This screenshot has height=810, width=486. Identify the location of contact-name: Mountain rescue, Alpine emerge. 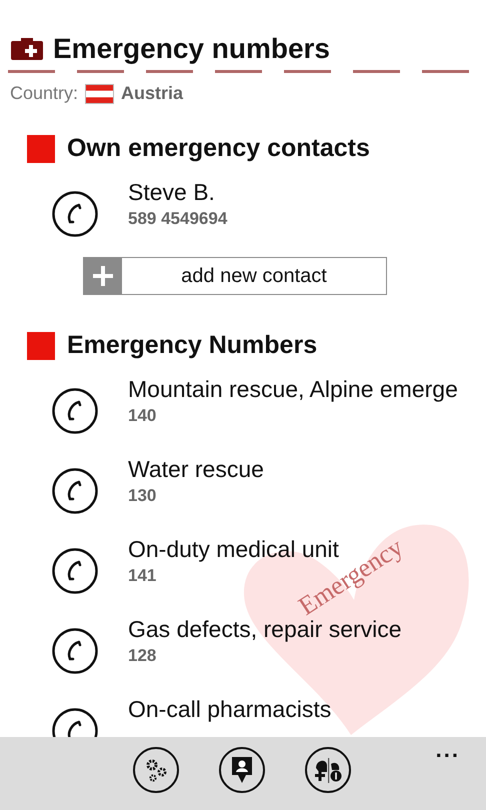
(293, 389).